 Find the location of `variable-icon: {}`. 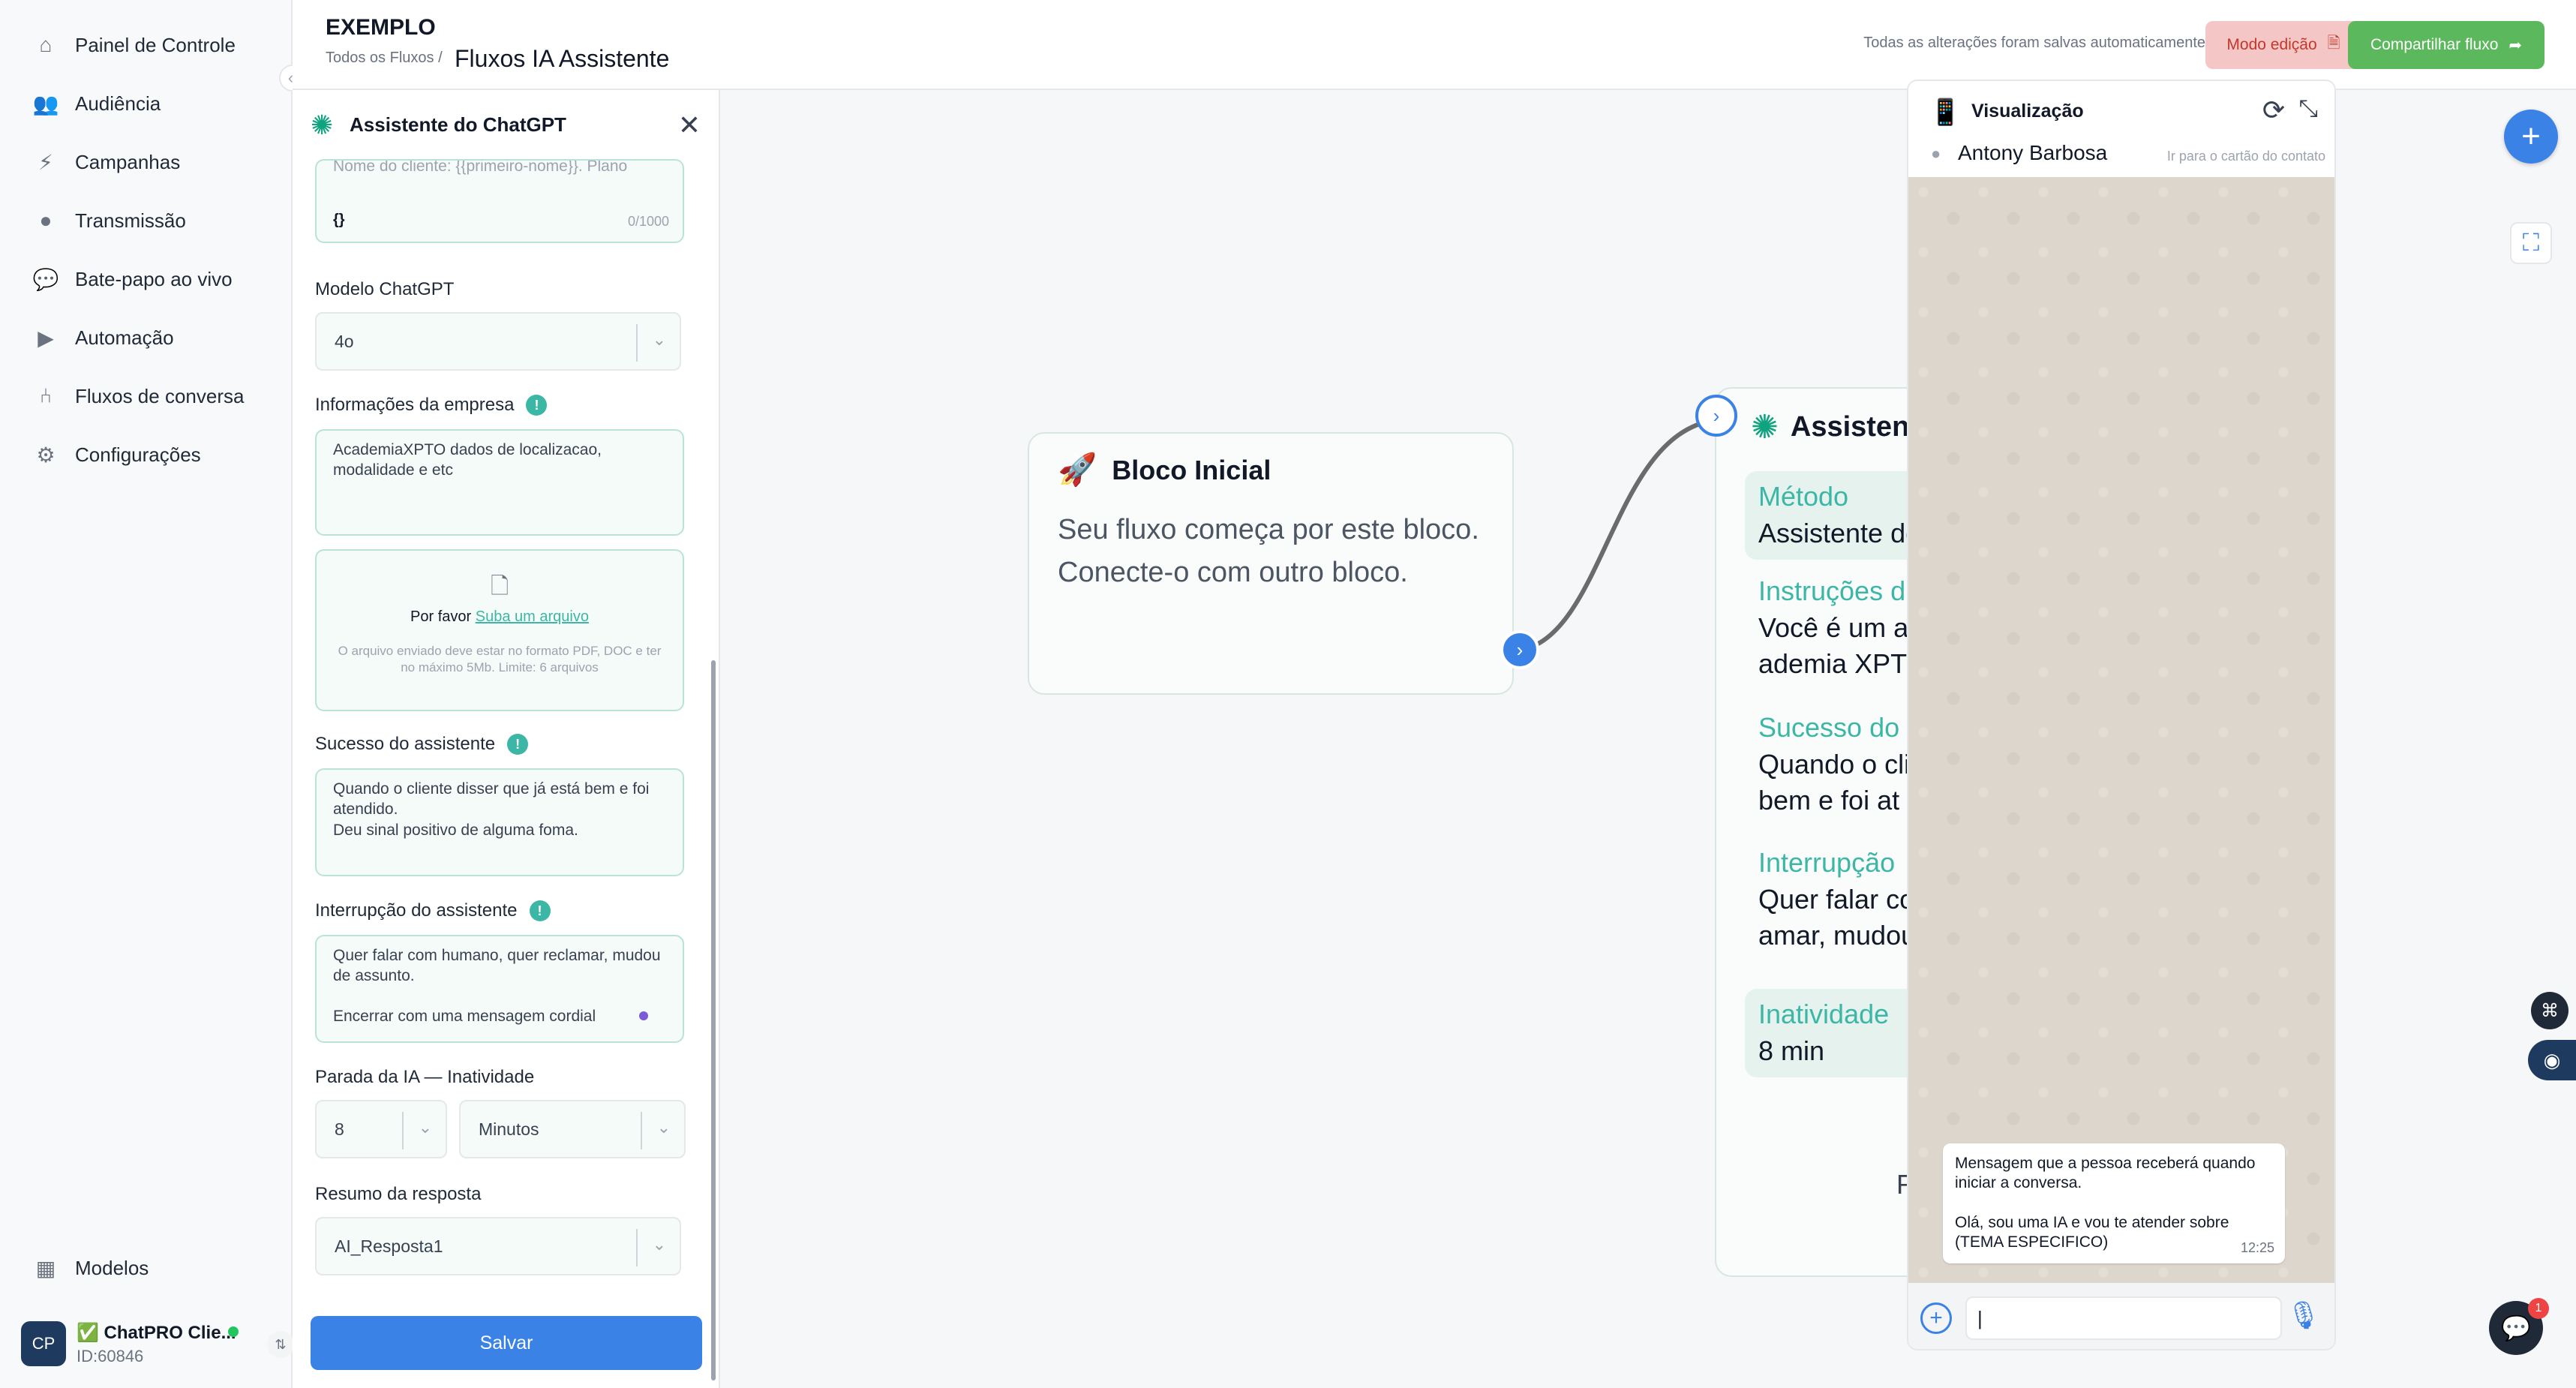

variable-icon: {} is located at coordinates (339, 220).